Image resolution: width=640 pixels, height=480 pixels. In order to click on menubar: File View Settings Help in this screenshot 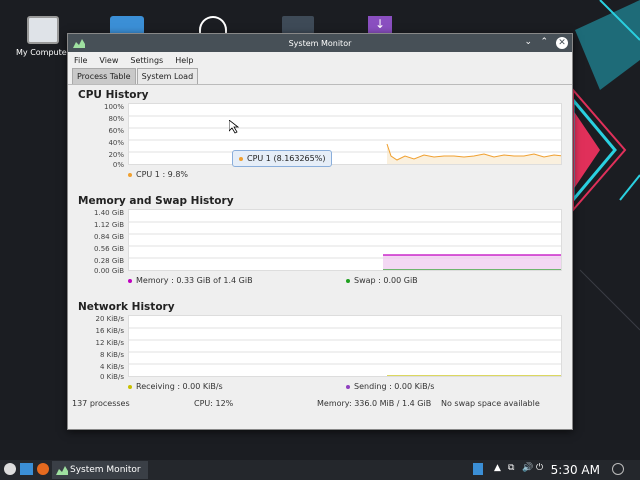, I will do `click(320, 60)`.